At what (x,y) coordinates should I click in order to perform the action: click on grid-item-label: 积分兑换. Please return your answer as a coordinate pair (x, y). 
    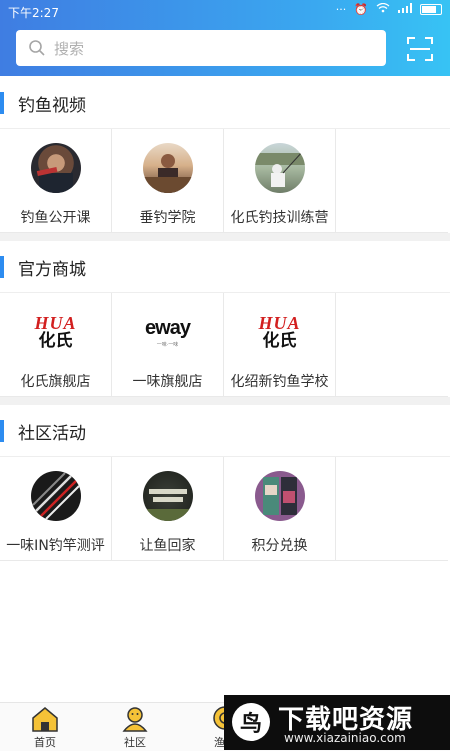
    Looking at the image, I should click on (279, 546).